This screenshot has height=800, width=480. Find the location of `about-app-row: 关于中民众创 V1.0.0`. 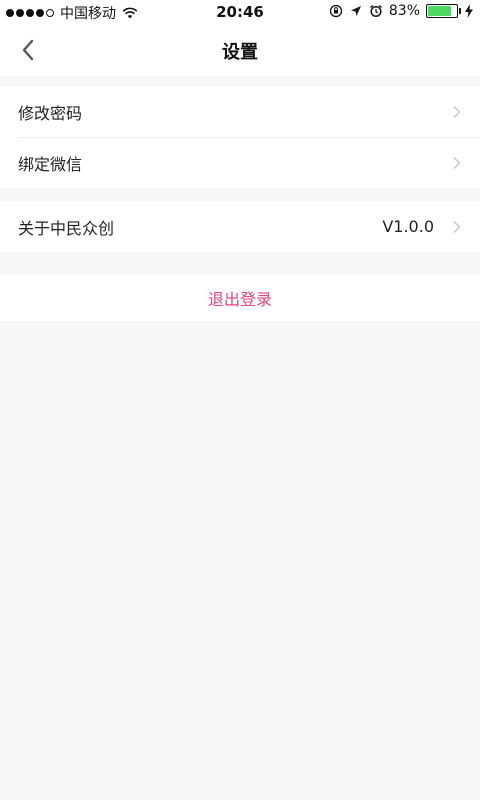

about-app-row: 关于中民众创 V1.0.0 is located at coordinates (240, 226).